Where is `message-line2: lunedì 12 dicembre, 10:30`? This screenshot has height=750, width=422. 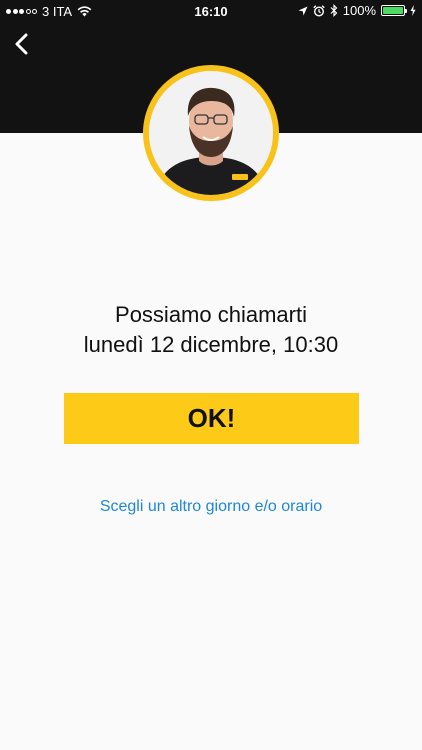 message-line2: lunedì 12 dicembre, 10:30 is located at coordinates (211, 344).